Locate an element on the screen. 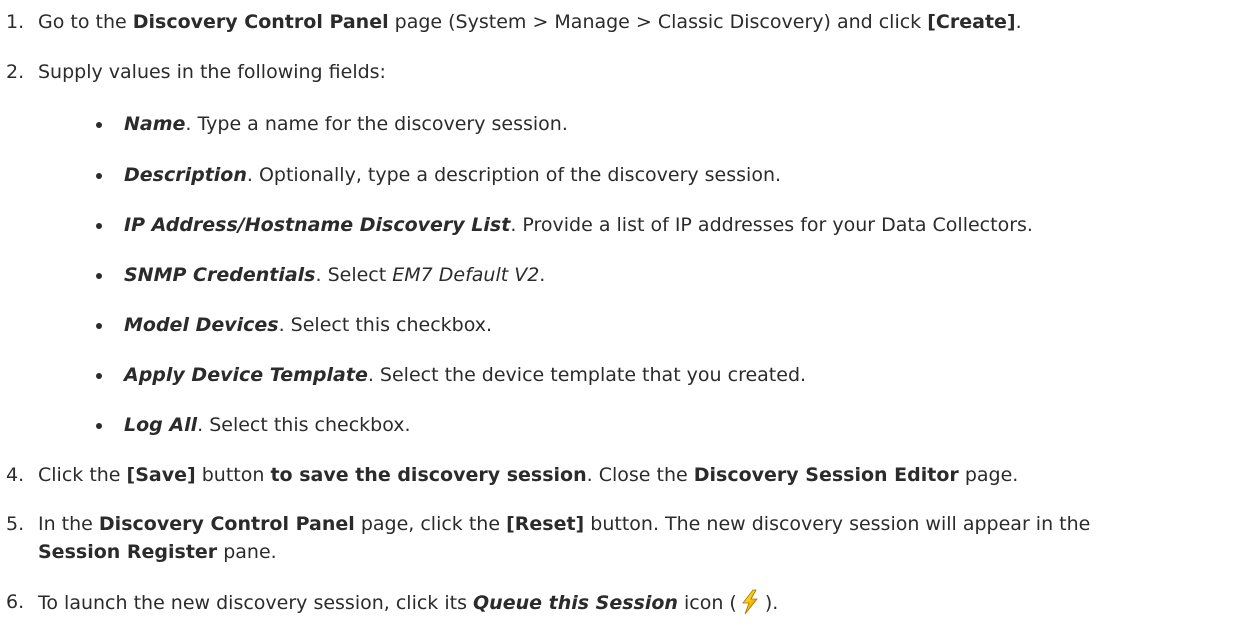 The image size is (1236, 628). field-name: Log All is located at coordinates (161, 425).